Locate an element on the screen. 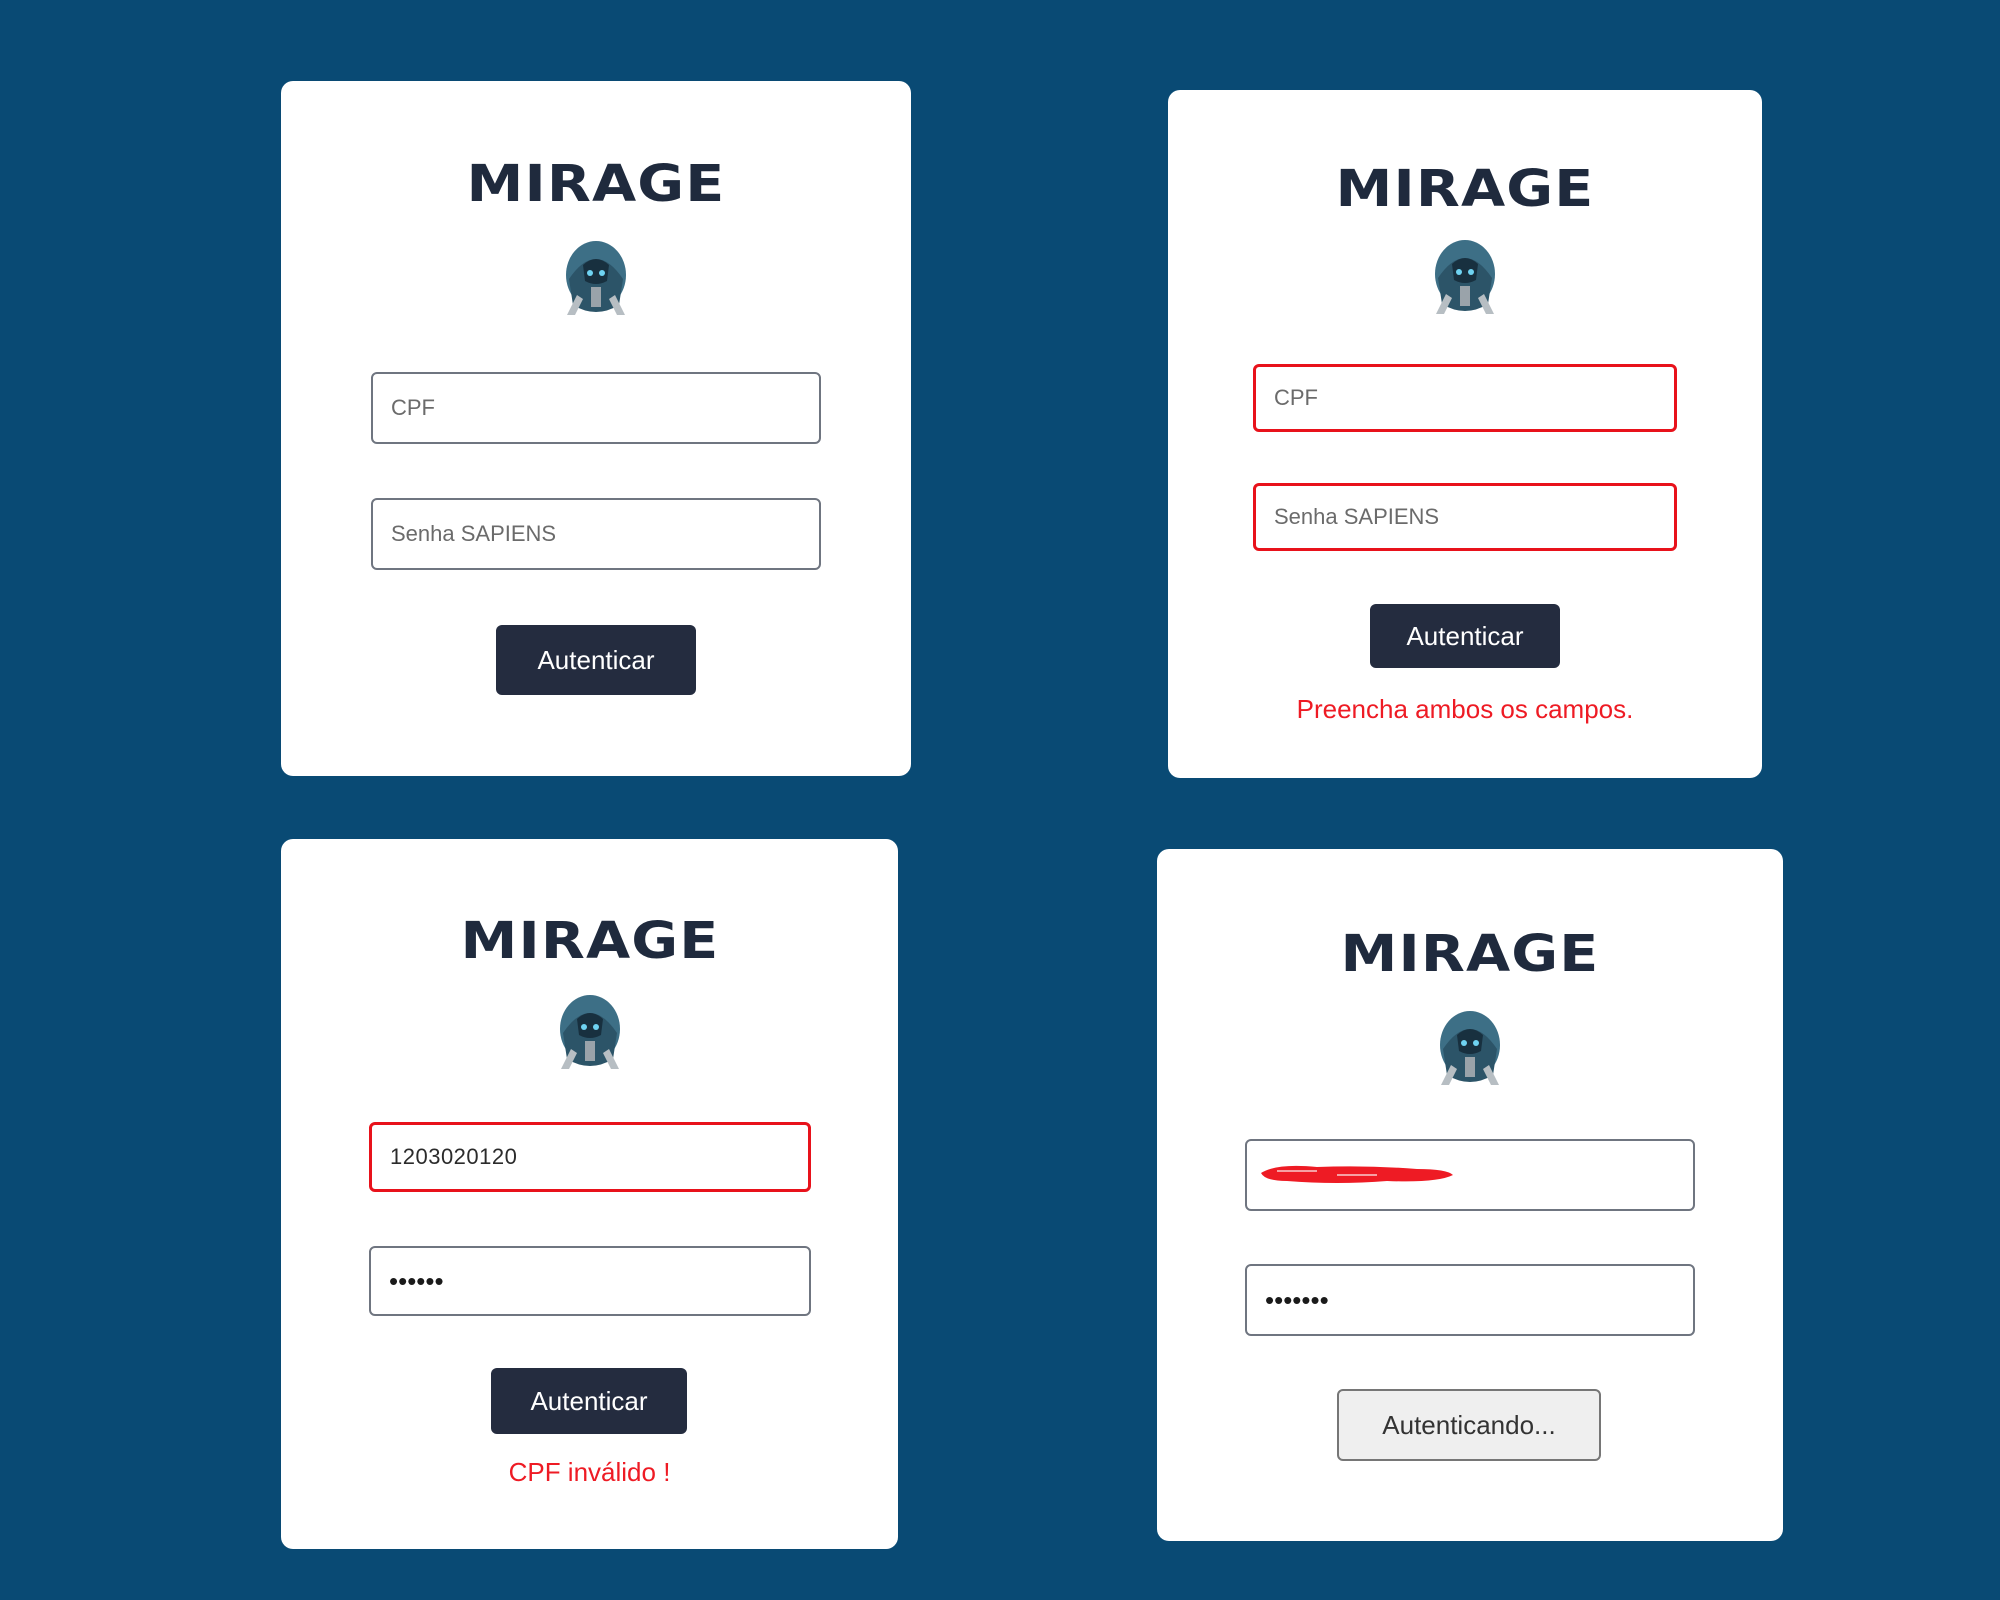 The image size is (2000, 1600). login-card-empty: MIRAGE CPF Senha SAPIENS Autenticar is located at coordinates (596, 428).